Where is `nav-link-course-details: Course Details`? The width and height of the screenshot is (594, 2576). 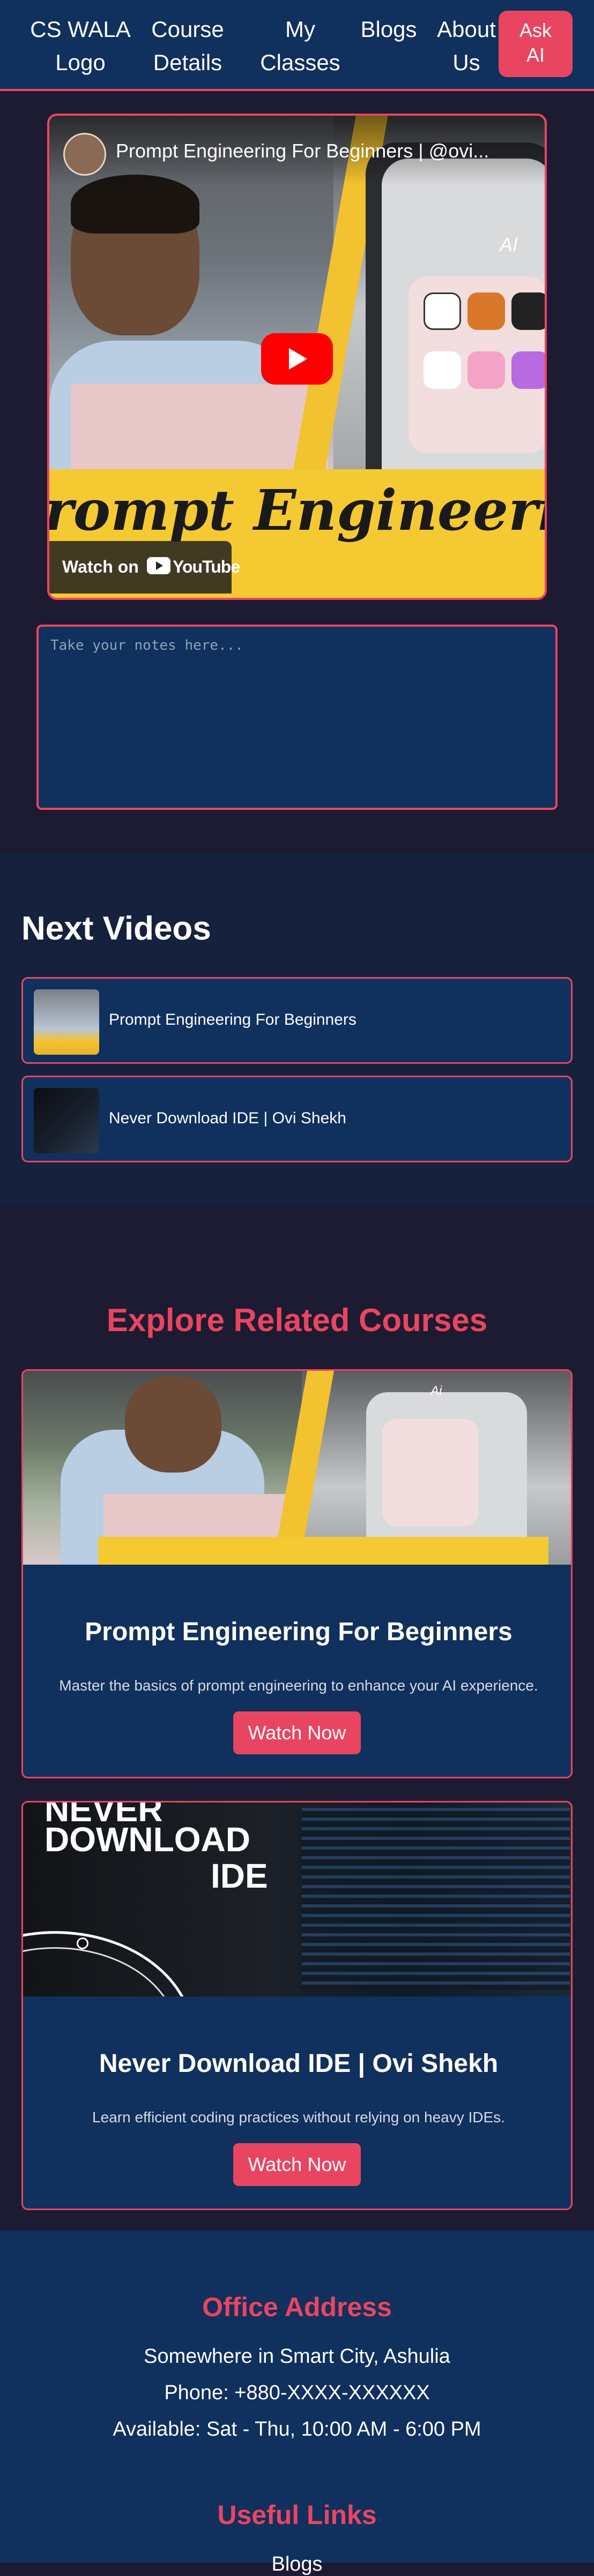 nav-link-course-details: Course Details is located at coordinates (187, 46).